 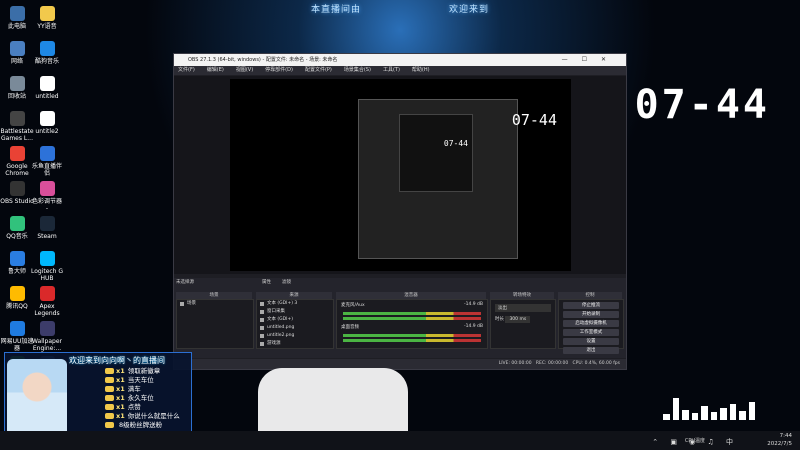 What do you see at coordinates (318, 70) in the screenshot?
I see `menu-item: 配置文件(P)` at bounding box center [318, 70].